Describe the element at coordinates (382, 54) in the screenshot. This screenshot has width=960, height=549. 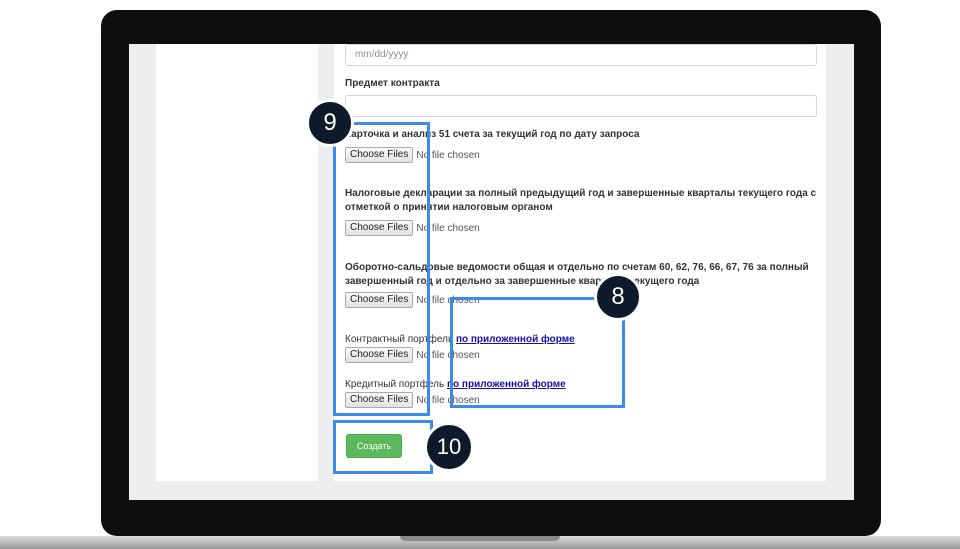
I see `date-placeholder: mm/dd/yyyy` at that location.